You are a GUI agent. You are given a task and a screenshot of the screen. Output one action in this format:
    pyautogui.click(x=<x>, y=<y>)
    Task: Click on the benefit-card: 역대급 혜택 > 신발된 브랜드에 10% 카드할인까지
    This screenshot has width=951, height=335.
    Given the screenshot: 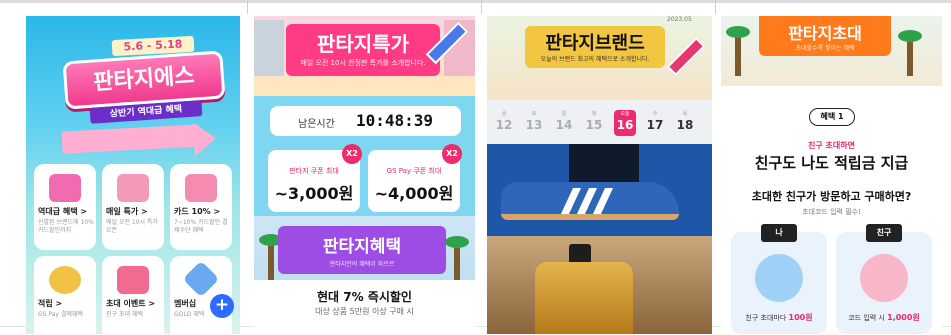 What is the action you would take?
    pyautogui.click(x=65, y=207)
    